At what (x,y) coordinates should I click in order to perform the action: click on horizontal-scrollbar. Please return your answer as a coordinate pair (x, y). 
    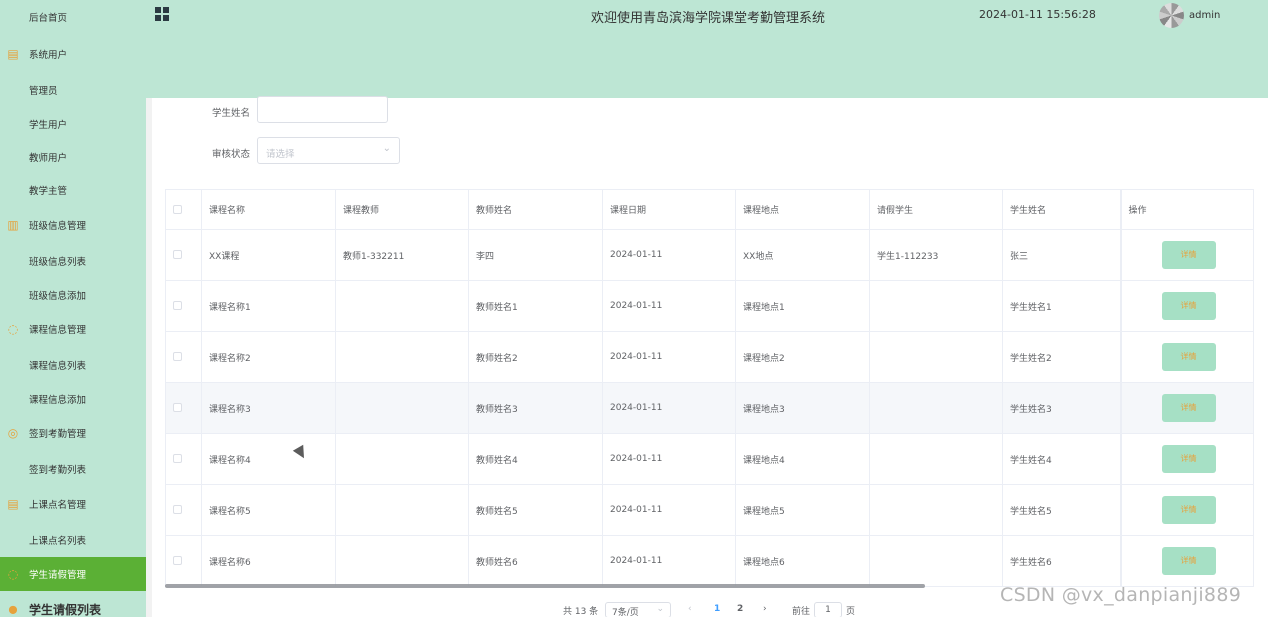
    Looking at the image, I should click on (545, 586).